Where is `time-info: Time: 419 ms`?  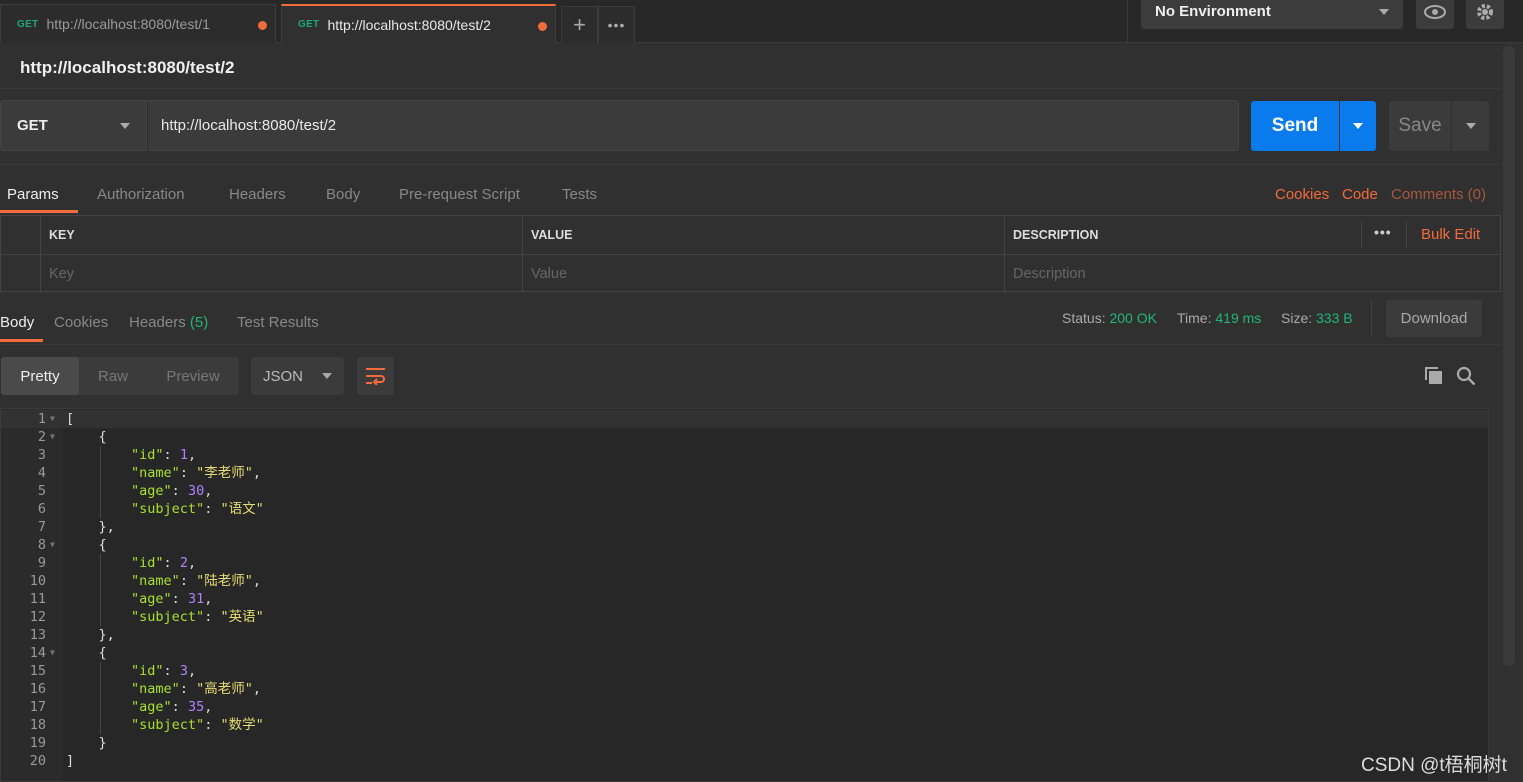 time-info: Time: 419 ms is located at coordinates (1219, 318).